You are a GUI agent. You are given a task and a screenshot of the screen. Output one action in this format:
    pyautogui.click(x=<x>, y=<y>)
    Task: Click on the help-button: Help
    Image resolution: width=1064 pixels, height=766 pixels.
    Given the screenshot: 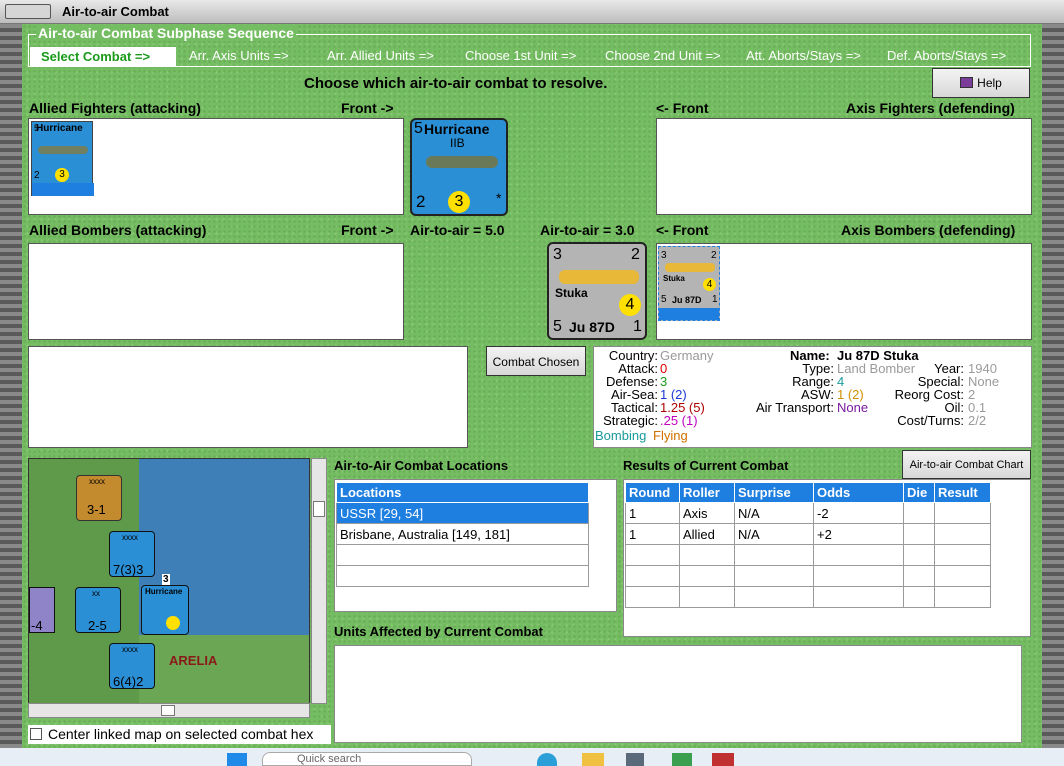 What is the action you would take?
    pyautogui.click(x=981, y=83)
    